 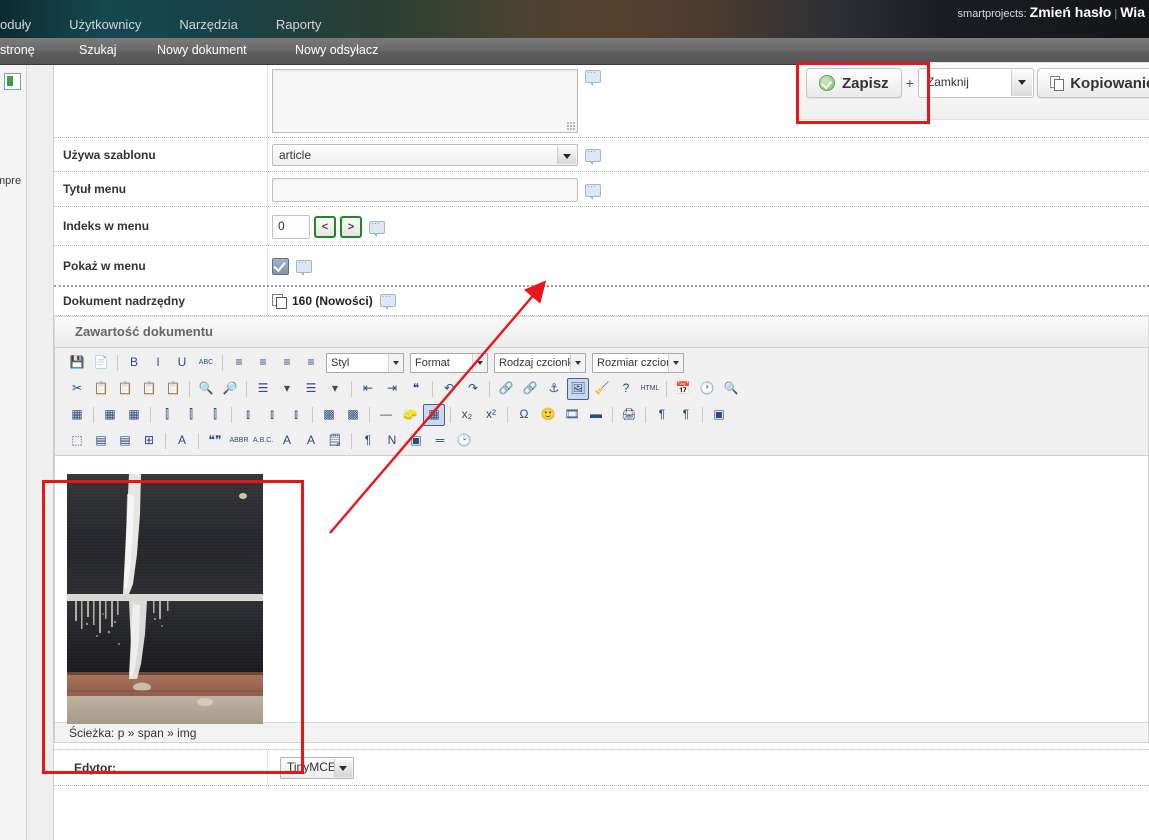 What do you see at coordinates (332, 301) in the screenshot?
I see `parent-document-value: 160 (Nowości)` at bounding box center [332, 301].